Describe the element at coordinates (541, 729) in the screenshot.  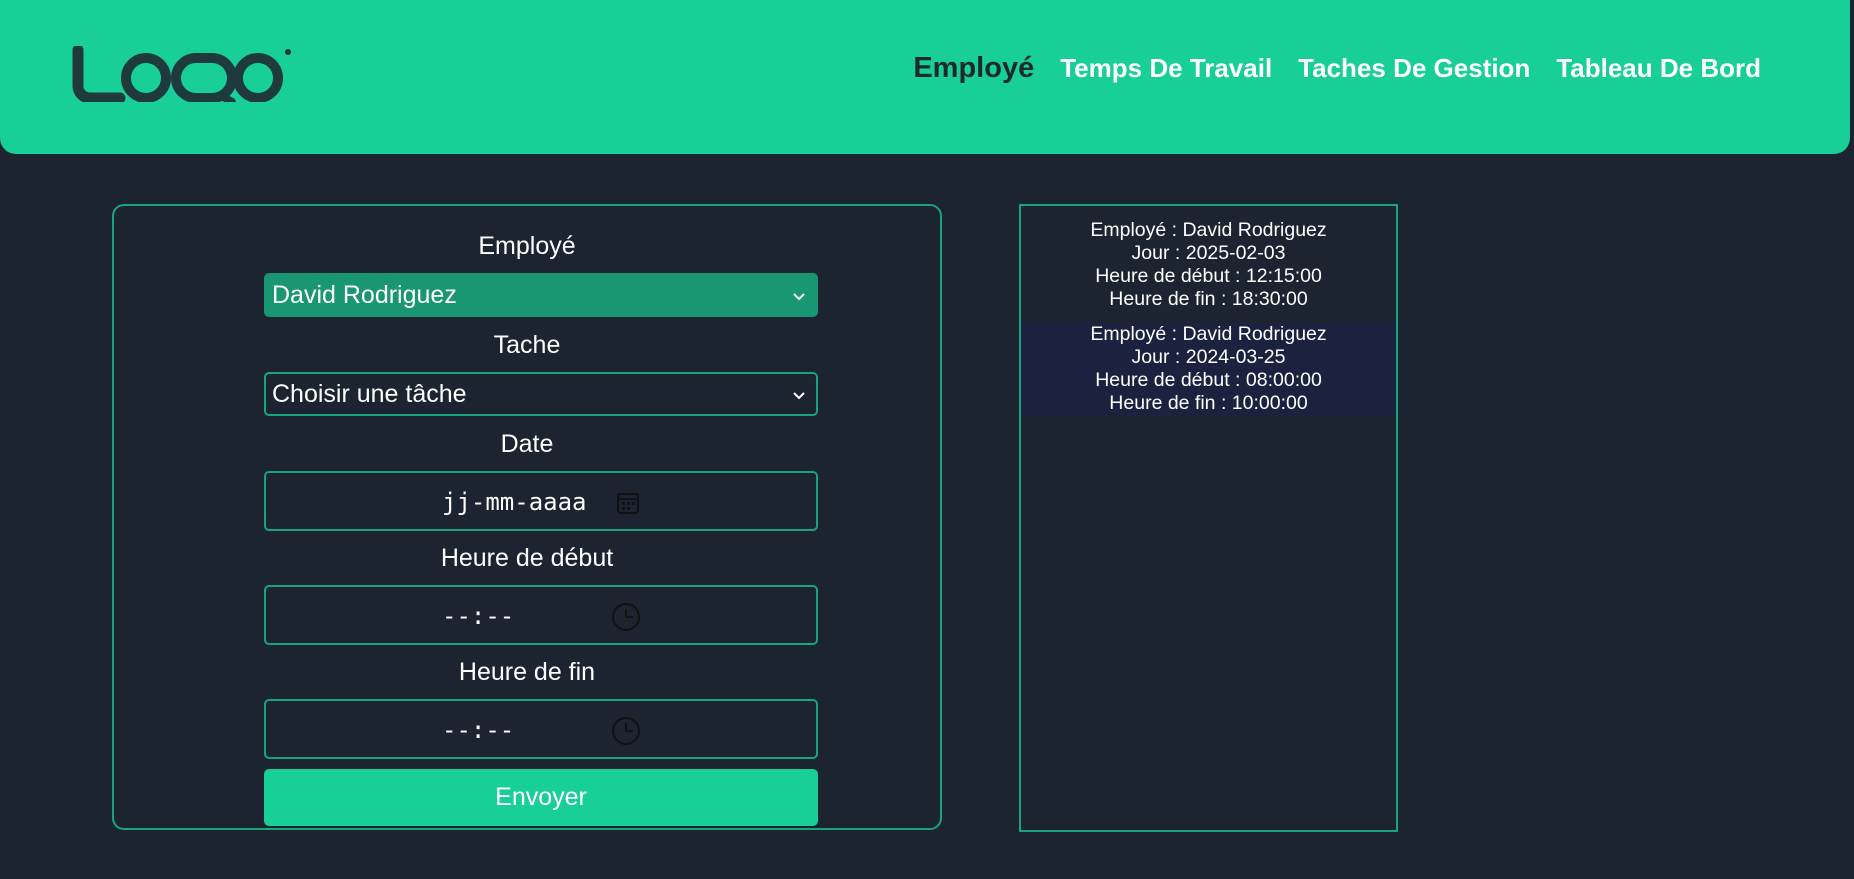
I see `end-time-input: --:--` at that location.